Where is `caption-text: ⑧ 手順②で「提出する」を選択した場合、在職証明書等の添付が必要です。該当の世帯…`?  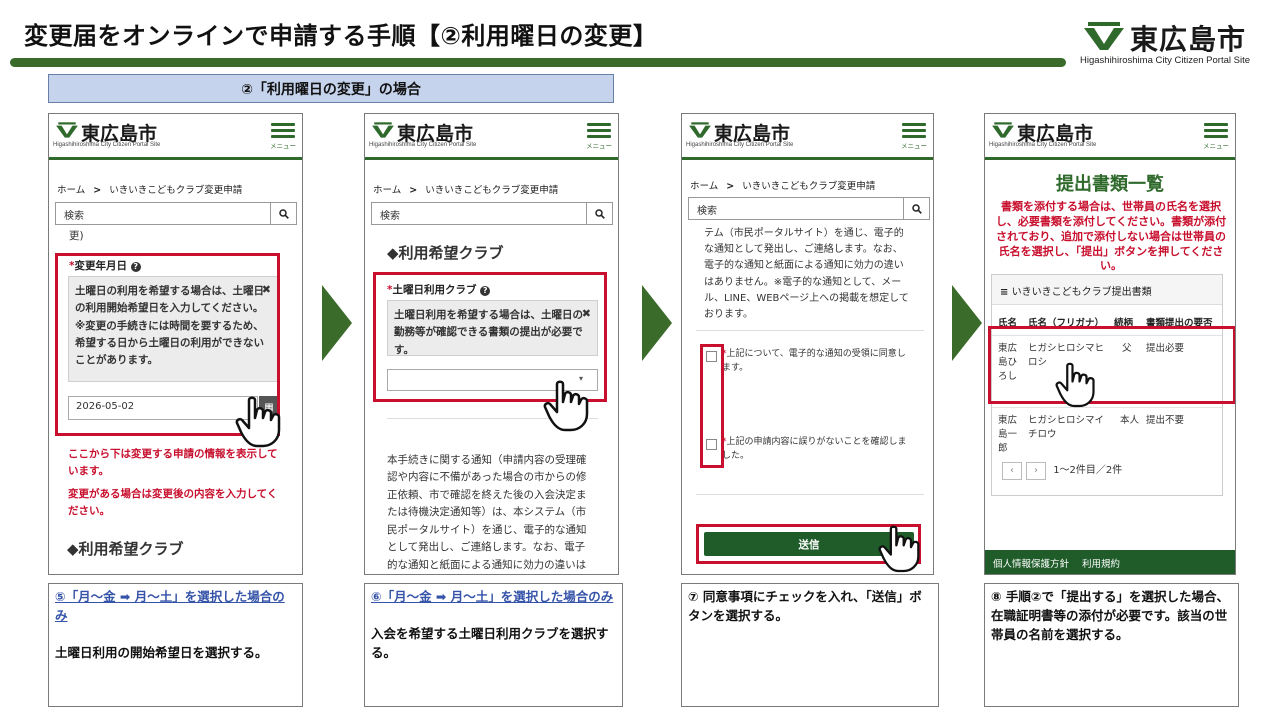
caption-text: ⑧ 手順②で「提出する」を選択した場合、在職証明書等の添付が必要です。該当の世帯… is located at coordinates (1110, 615).